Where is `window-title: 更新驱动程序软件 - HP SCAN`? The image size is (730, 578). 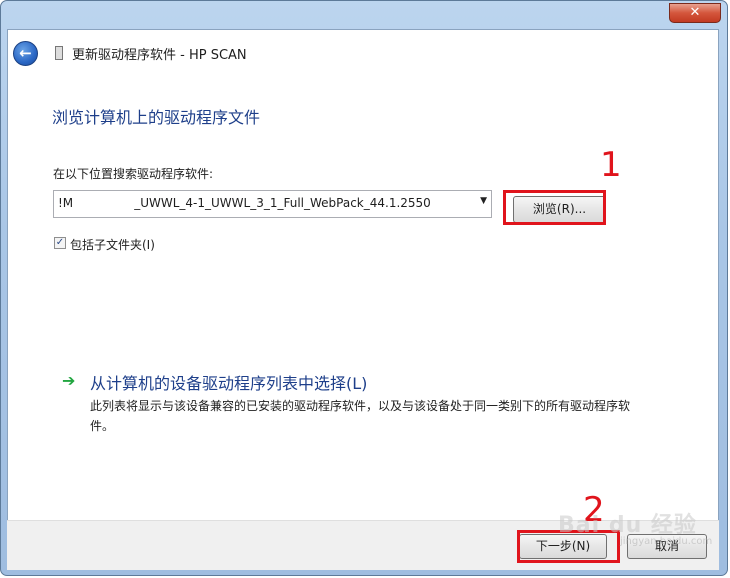 window-title: 更新驱动程序软件 - HP SCAN is located at coordinates (159, 55).